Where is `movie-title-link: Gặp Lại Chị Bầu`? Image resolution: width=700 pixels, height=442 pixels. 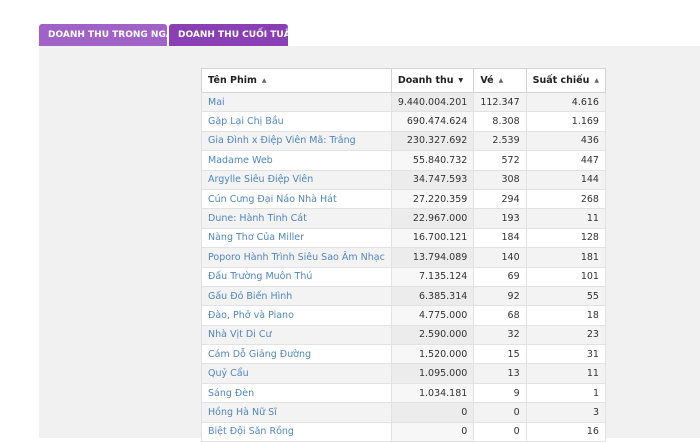
movie-title-link: Gặp Lại Chị Bầu is located at coordinates (296, 121).